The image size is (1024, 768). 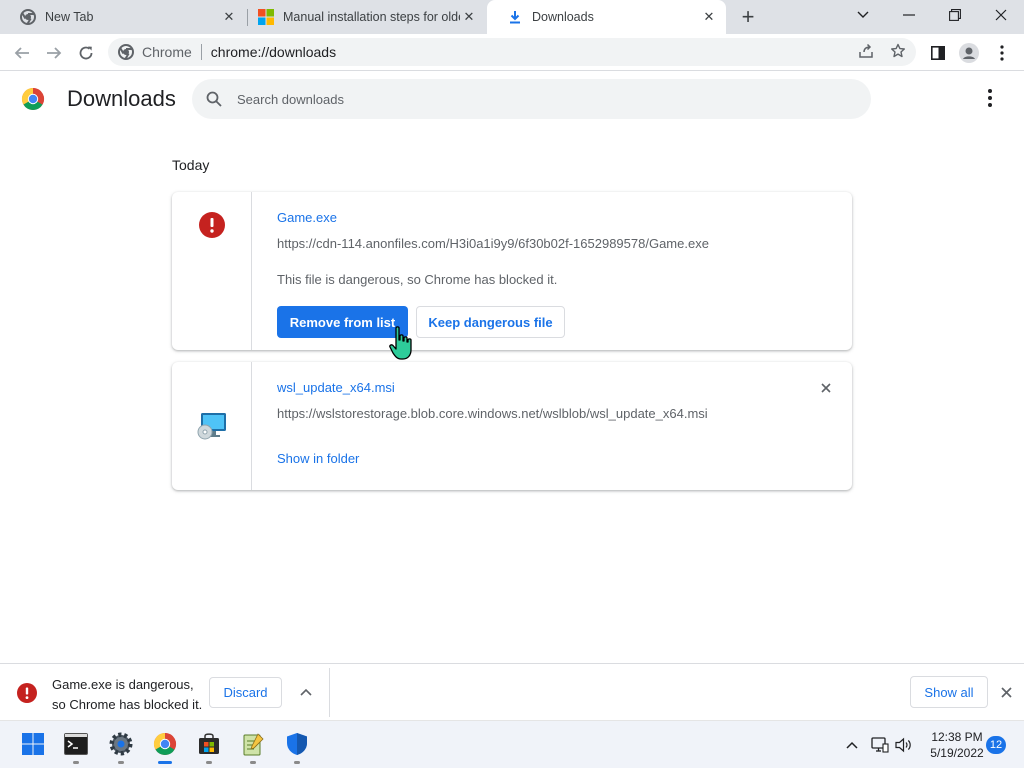 What do you see at coordinates (214, 99) in the screenshot?
I see `search-icon` at bounding box center [214, 99].